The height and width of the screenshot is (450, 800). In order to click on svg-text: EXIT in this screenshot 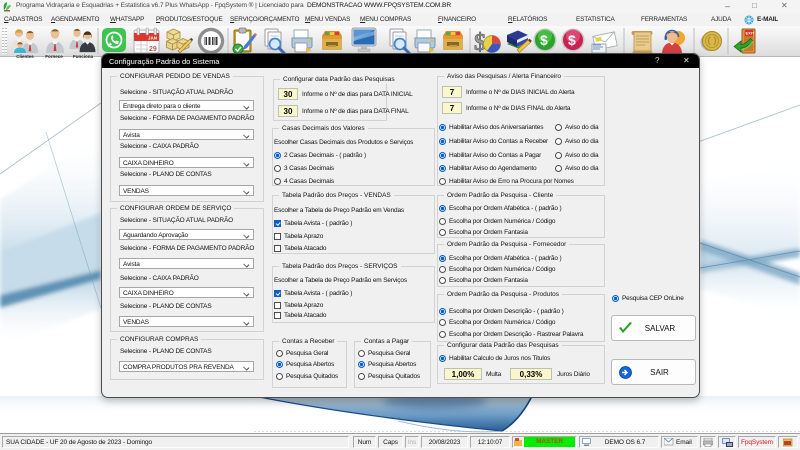, I will do `click(750, 33)`.